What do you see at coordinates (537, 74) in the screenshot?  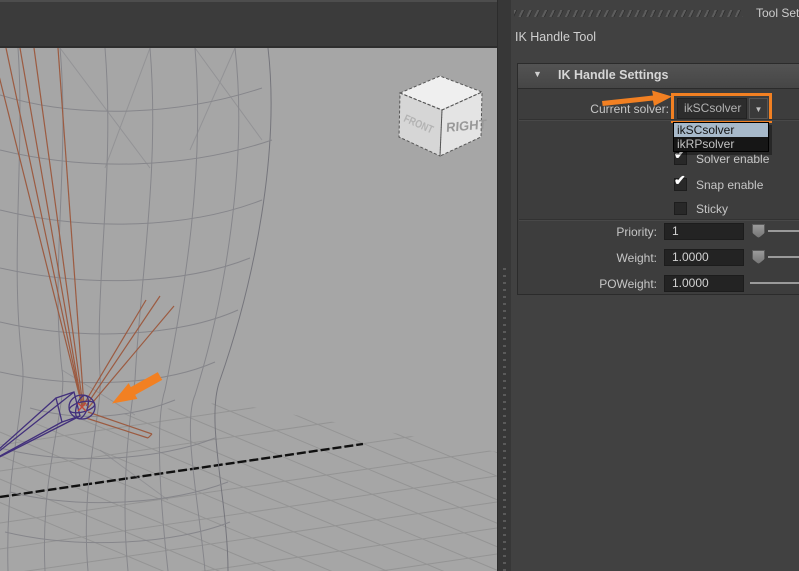 I see `collapse-triangle-icon: ▼` at bounding box center [537, 74].